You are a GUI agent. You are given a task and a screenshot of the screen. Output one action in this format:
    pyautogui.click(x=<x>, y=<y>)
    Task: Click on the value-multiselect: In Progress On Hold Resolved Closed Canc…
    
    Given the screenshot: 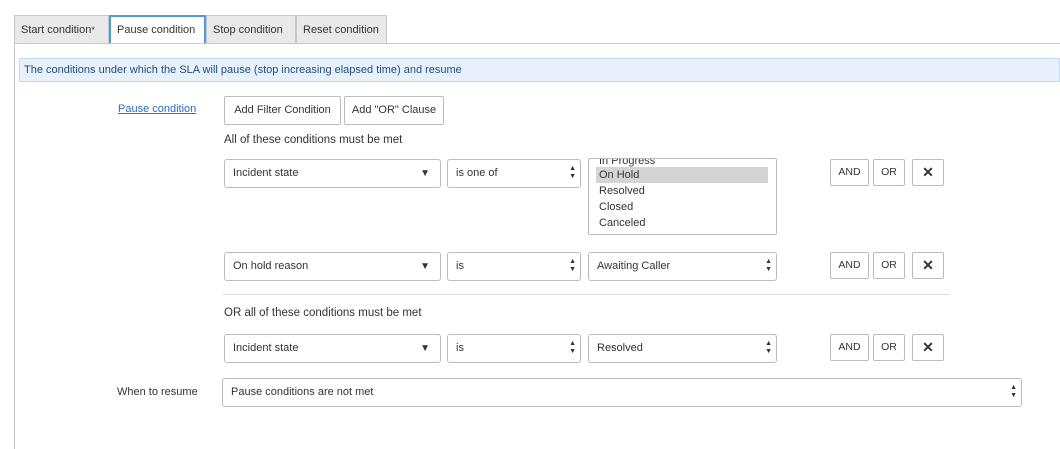 What is the action you would take?
    pyautogui.click(x=682, y=196)
    